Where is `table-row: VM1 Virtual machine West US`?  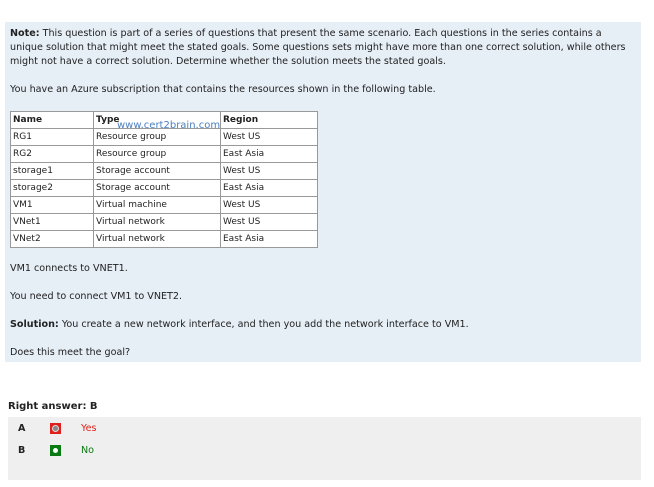
table-row: VM1 Virtual machine West US is located at coordinates (164, 205).